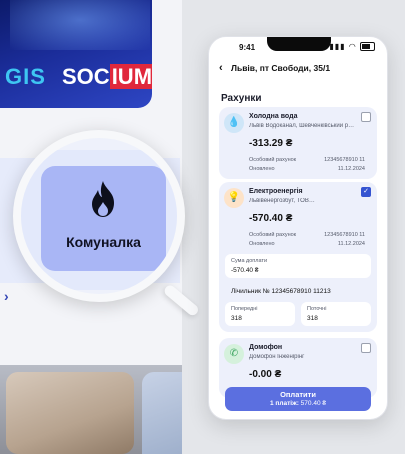 The image size is (405, 454). What do you see at coordinates (25, 76) in the screenshot?
I see `banner-brand-gis: GIS` at bounding box center [25, 76].